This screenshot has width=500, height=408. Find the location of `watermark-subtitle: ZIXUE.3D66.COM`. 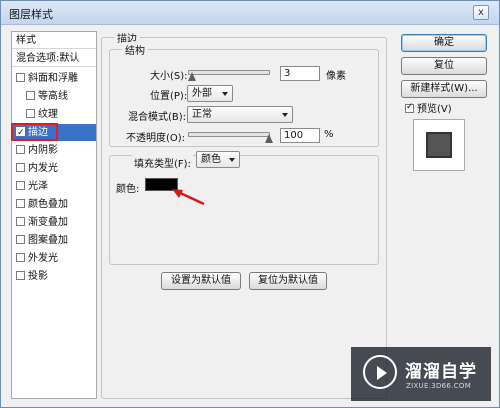

watermark-subtitle: ZIXUE.3D66.COM is located at coordinates (439, 386).